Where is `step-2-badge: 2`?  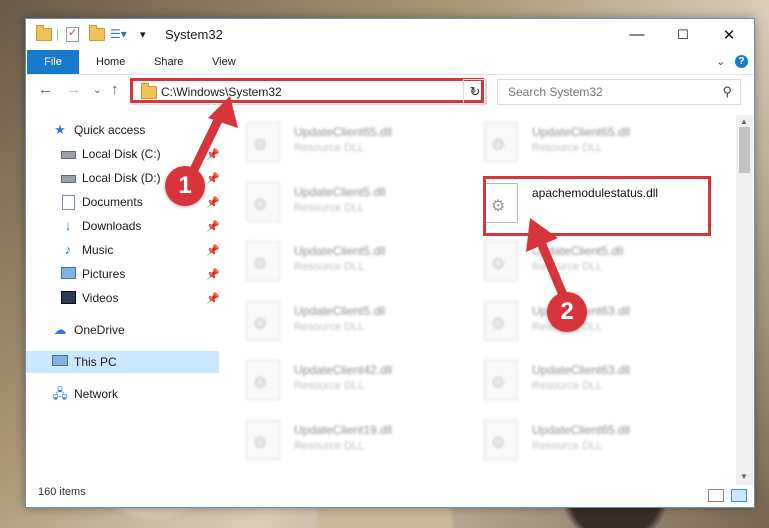 step-2-badge: 2 is located at coordinates (567, 312).